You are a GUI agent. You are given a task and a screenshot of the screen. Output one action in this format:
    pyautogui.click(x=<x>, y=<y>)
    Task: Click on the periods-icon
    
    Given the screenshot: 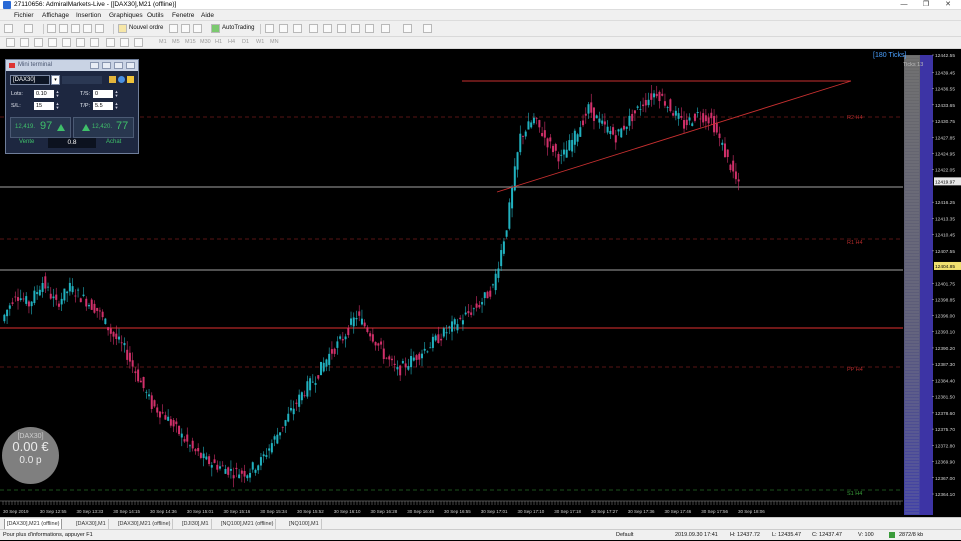 What is the action you would take?
    pyautogui.click(x=407, y=28)
    